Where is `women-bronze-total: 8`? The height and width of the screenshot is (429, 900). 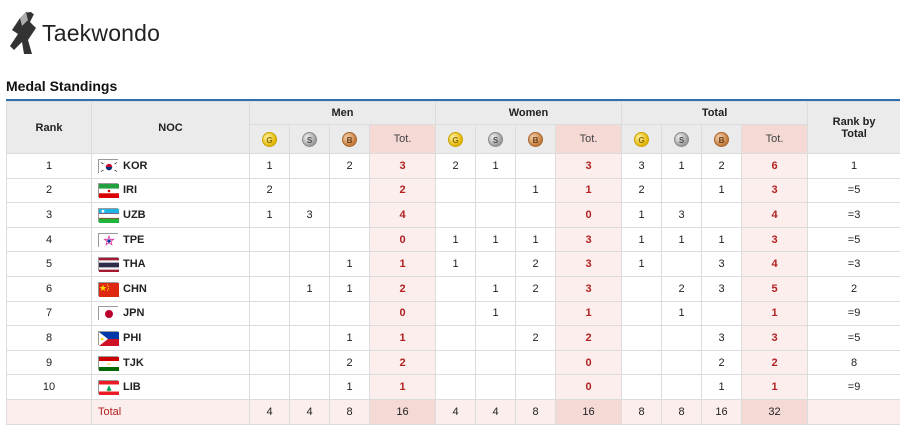 women-bronze-total: 8 is located at coordinates (535, 411).